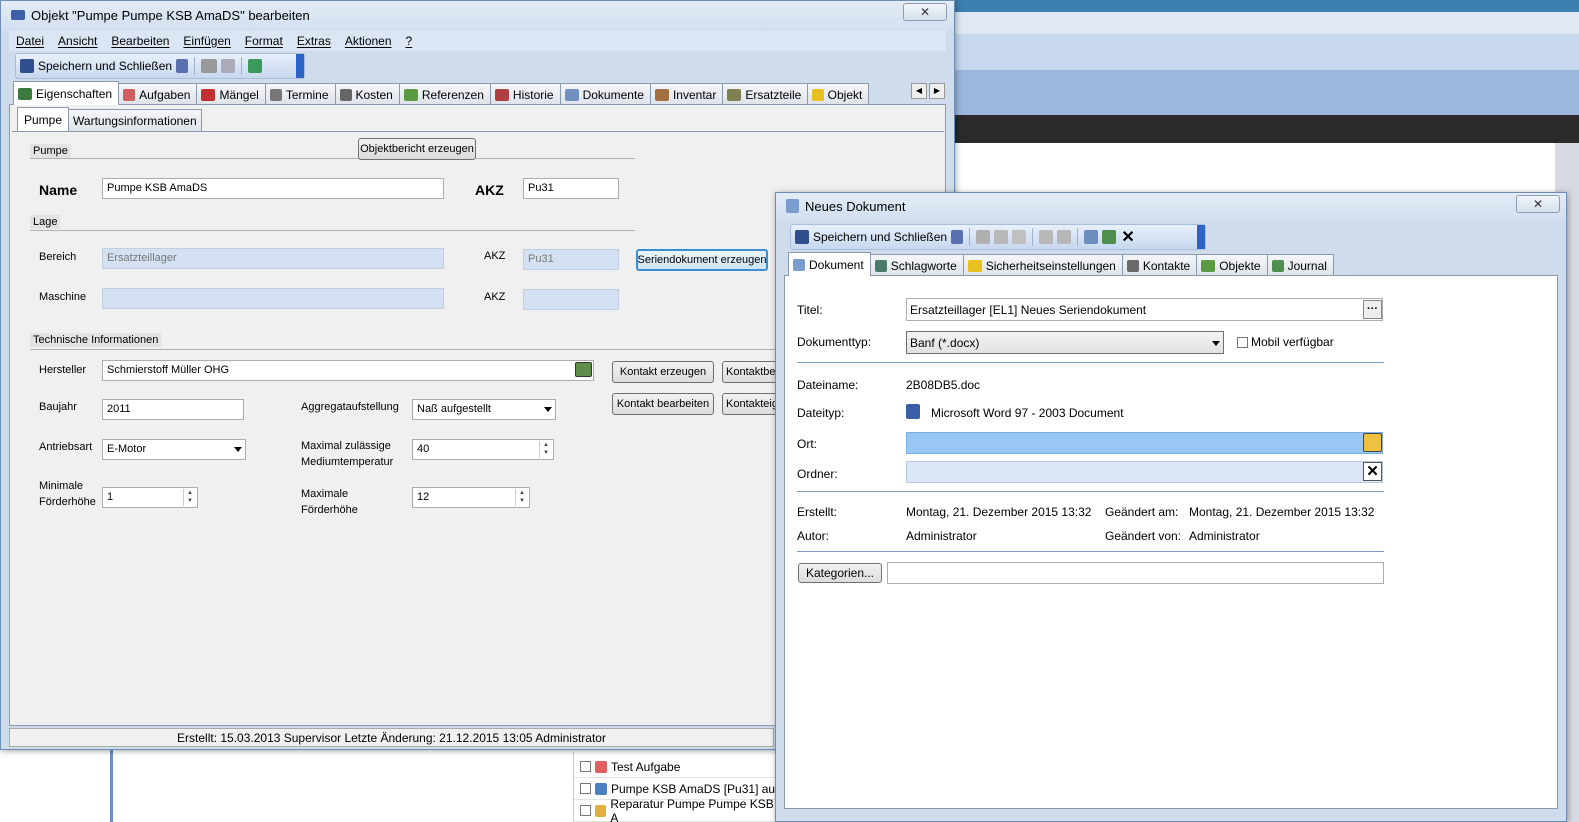 This screenshot has width=1579, height=822. What do you see at coordinates (174, 449) in the screenshot?
I see `antriebsart-dropdown: E-Motor` at bounding box center [174, 449].